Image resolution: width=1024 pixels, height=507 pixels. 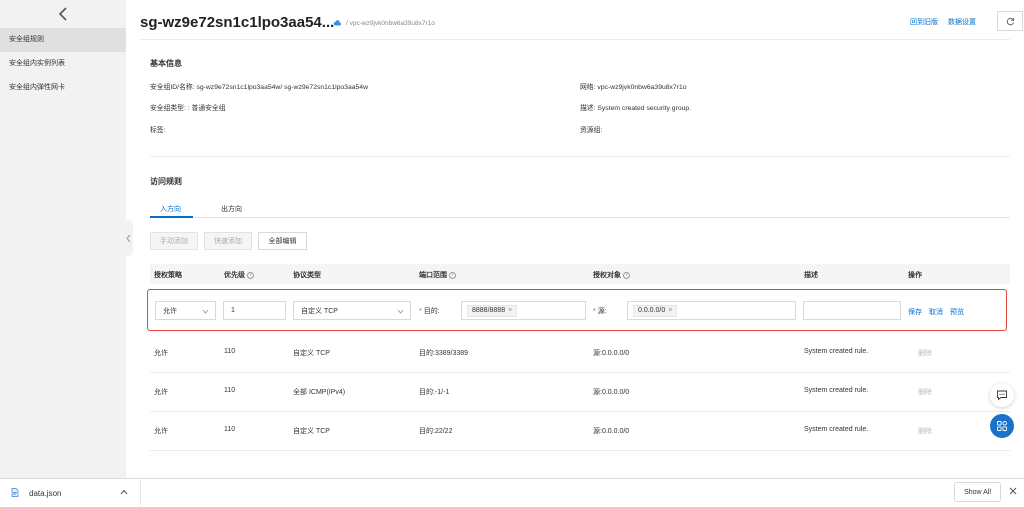 I want to click on grid-apps-icon, so click(x=1002, y=426).